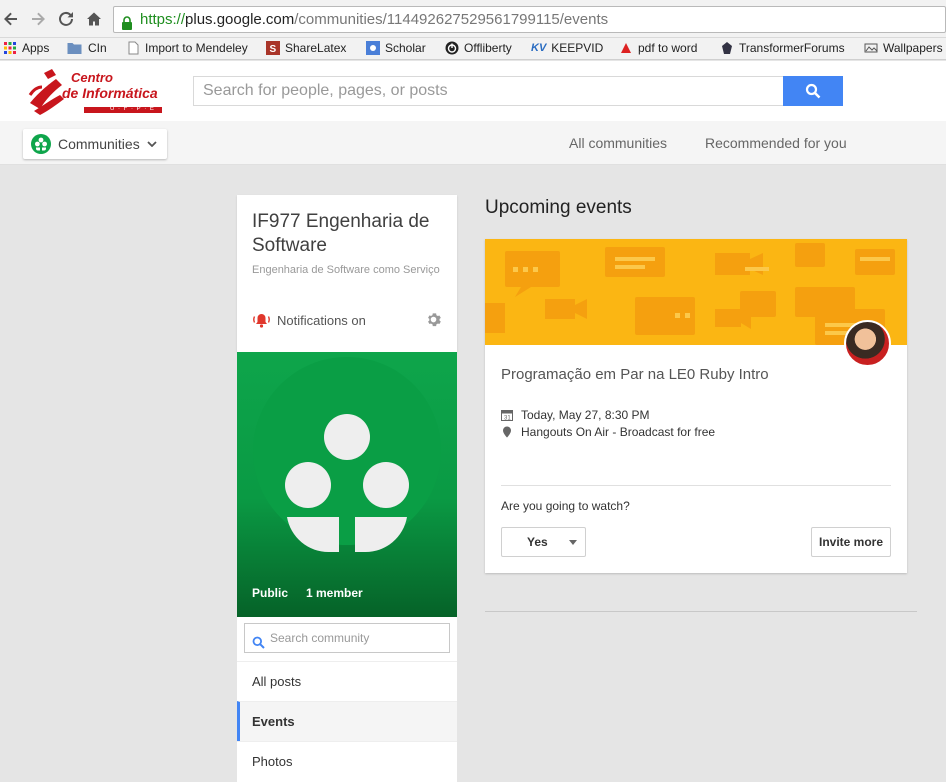 The height and width of the screenshot is (782, 946). What do you see at coordinates (433, 322) in the screenshot?
I see `settings-gear-icon` at bounding box center [433, 322].